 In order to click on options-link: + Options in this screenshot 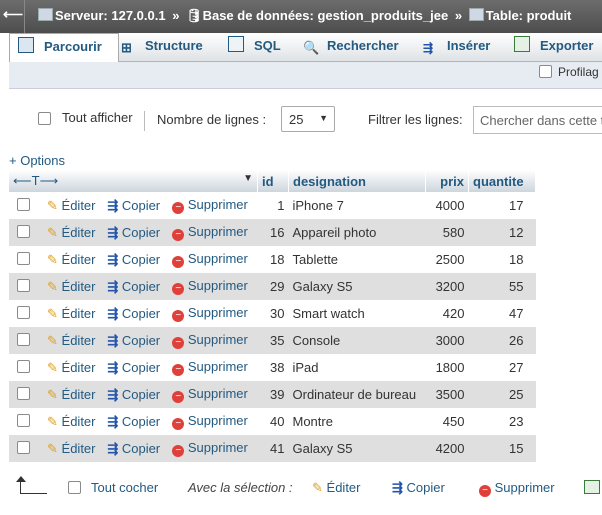, I will do `click(37, 160)`.